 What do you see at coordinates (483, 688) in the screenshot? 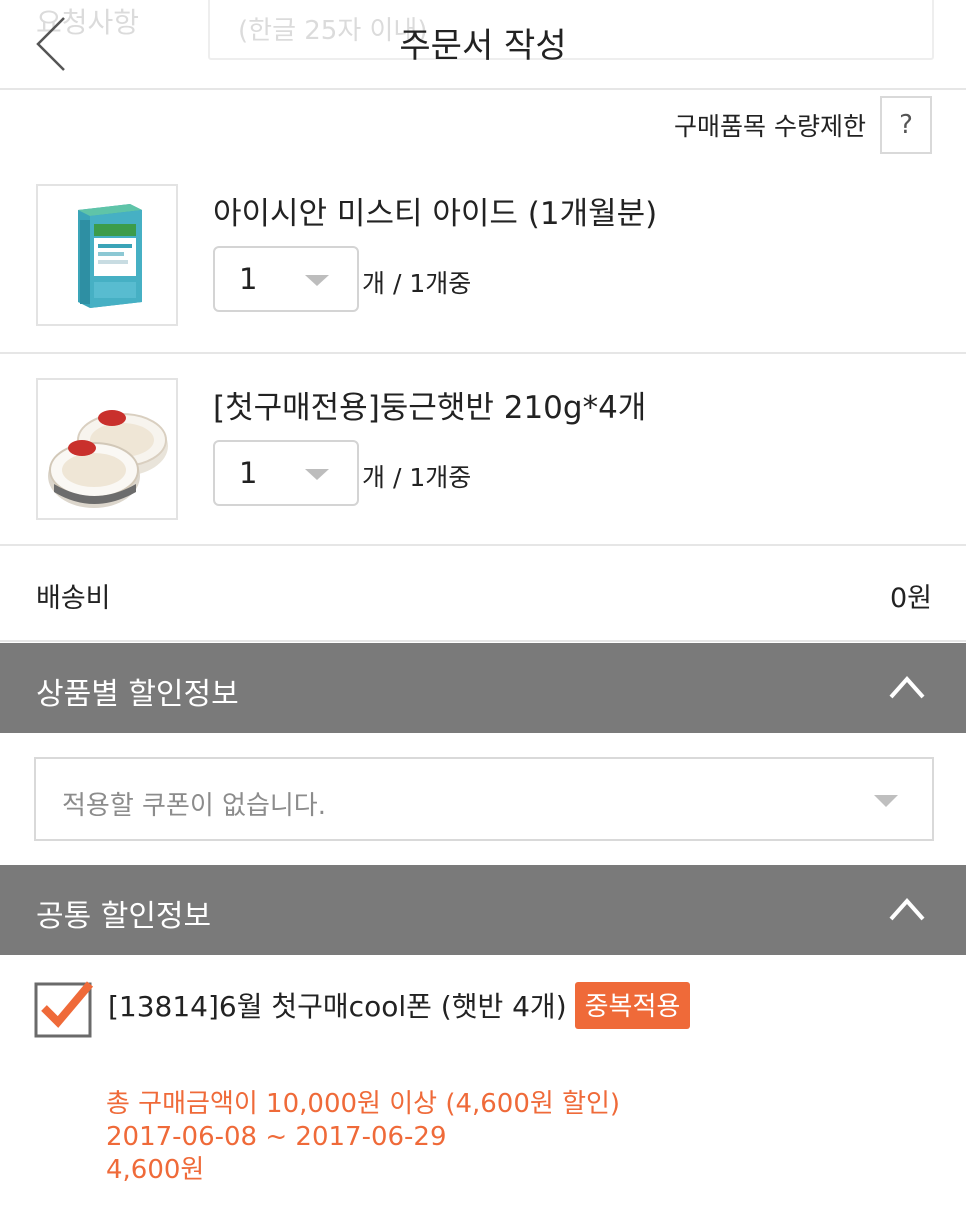
I see `product-discount-header: 상품별 할인정보` at bounding box center [483, 688].